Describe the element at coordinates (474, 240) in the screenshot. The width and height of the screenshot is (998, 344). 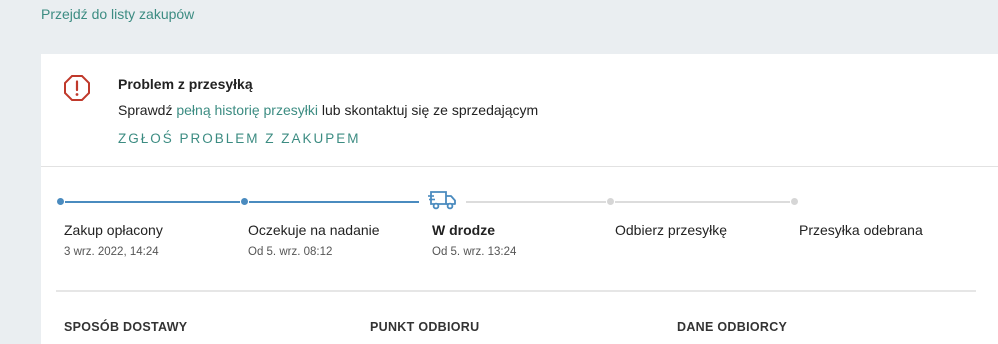
I see `step-in-transit: W drodze Od 5. wrz. 13:24` at that location.